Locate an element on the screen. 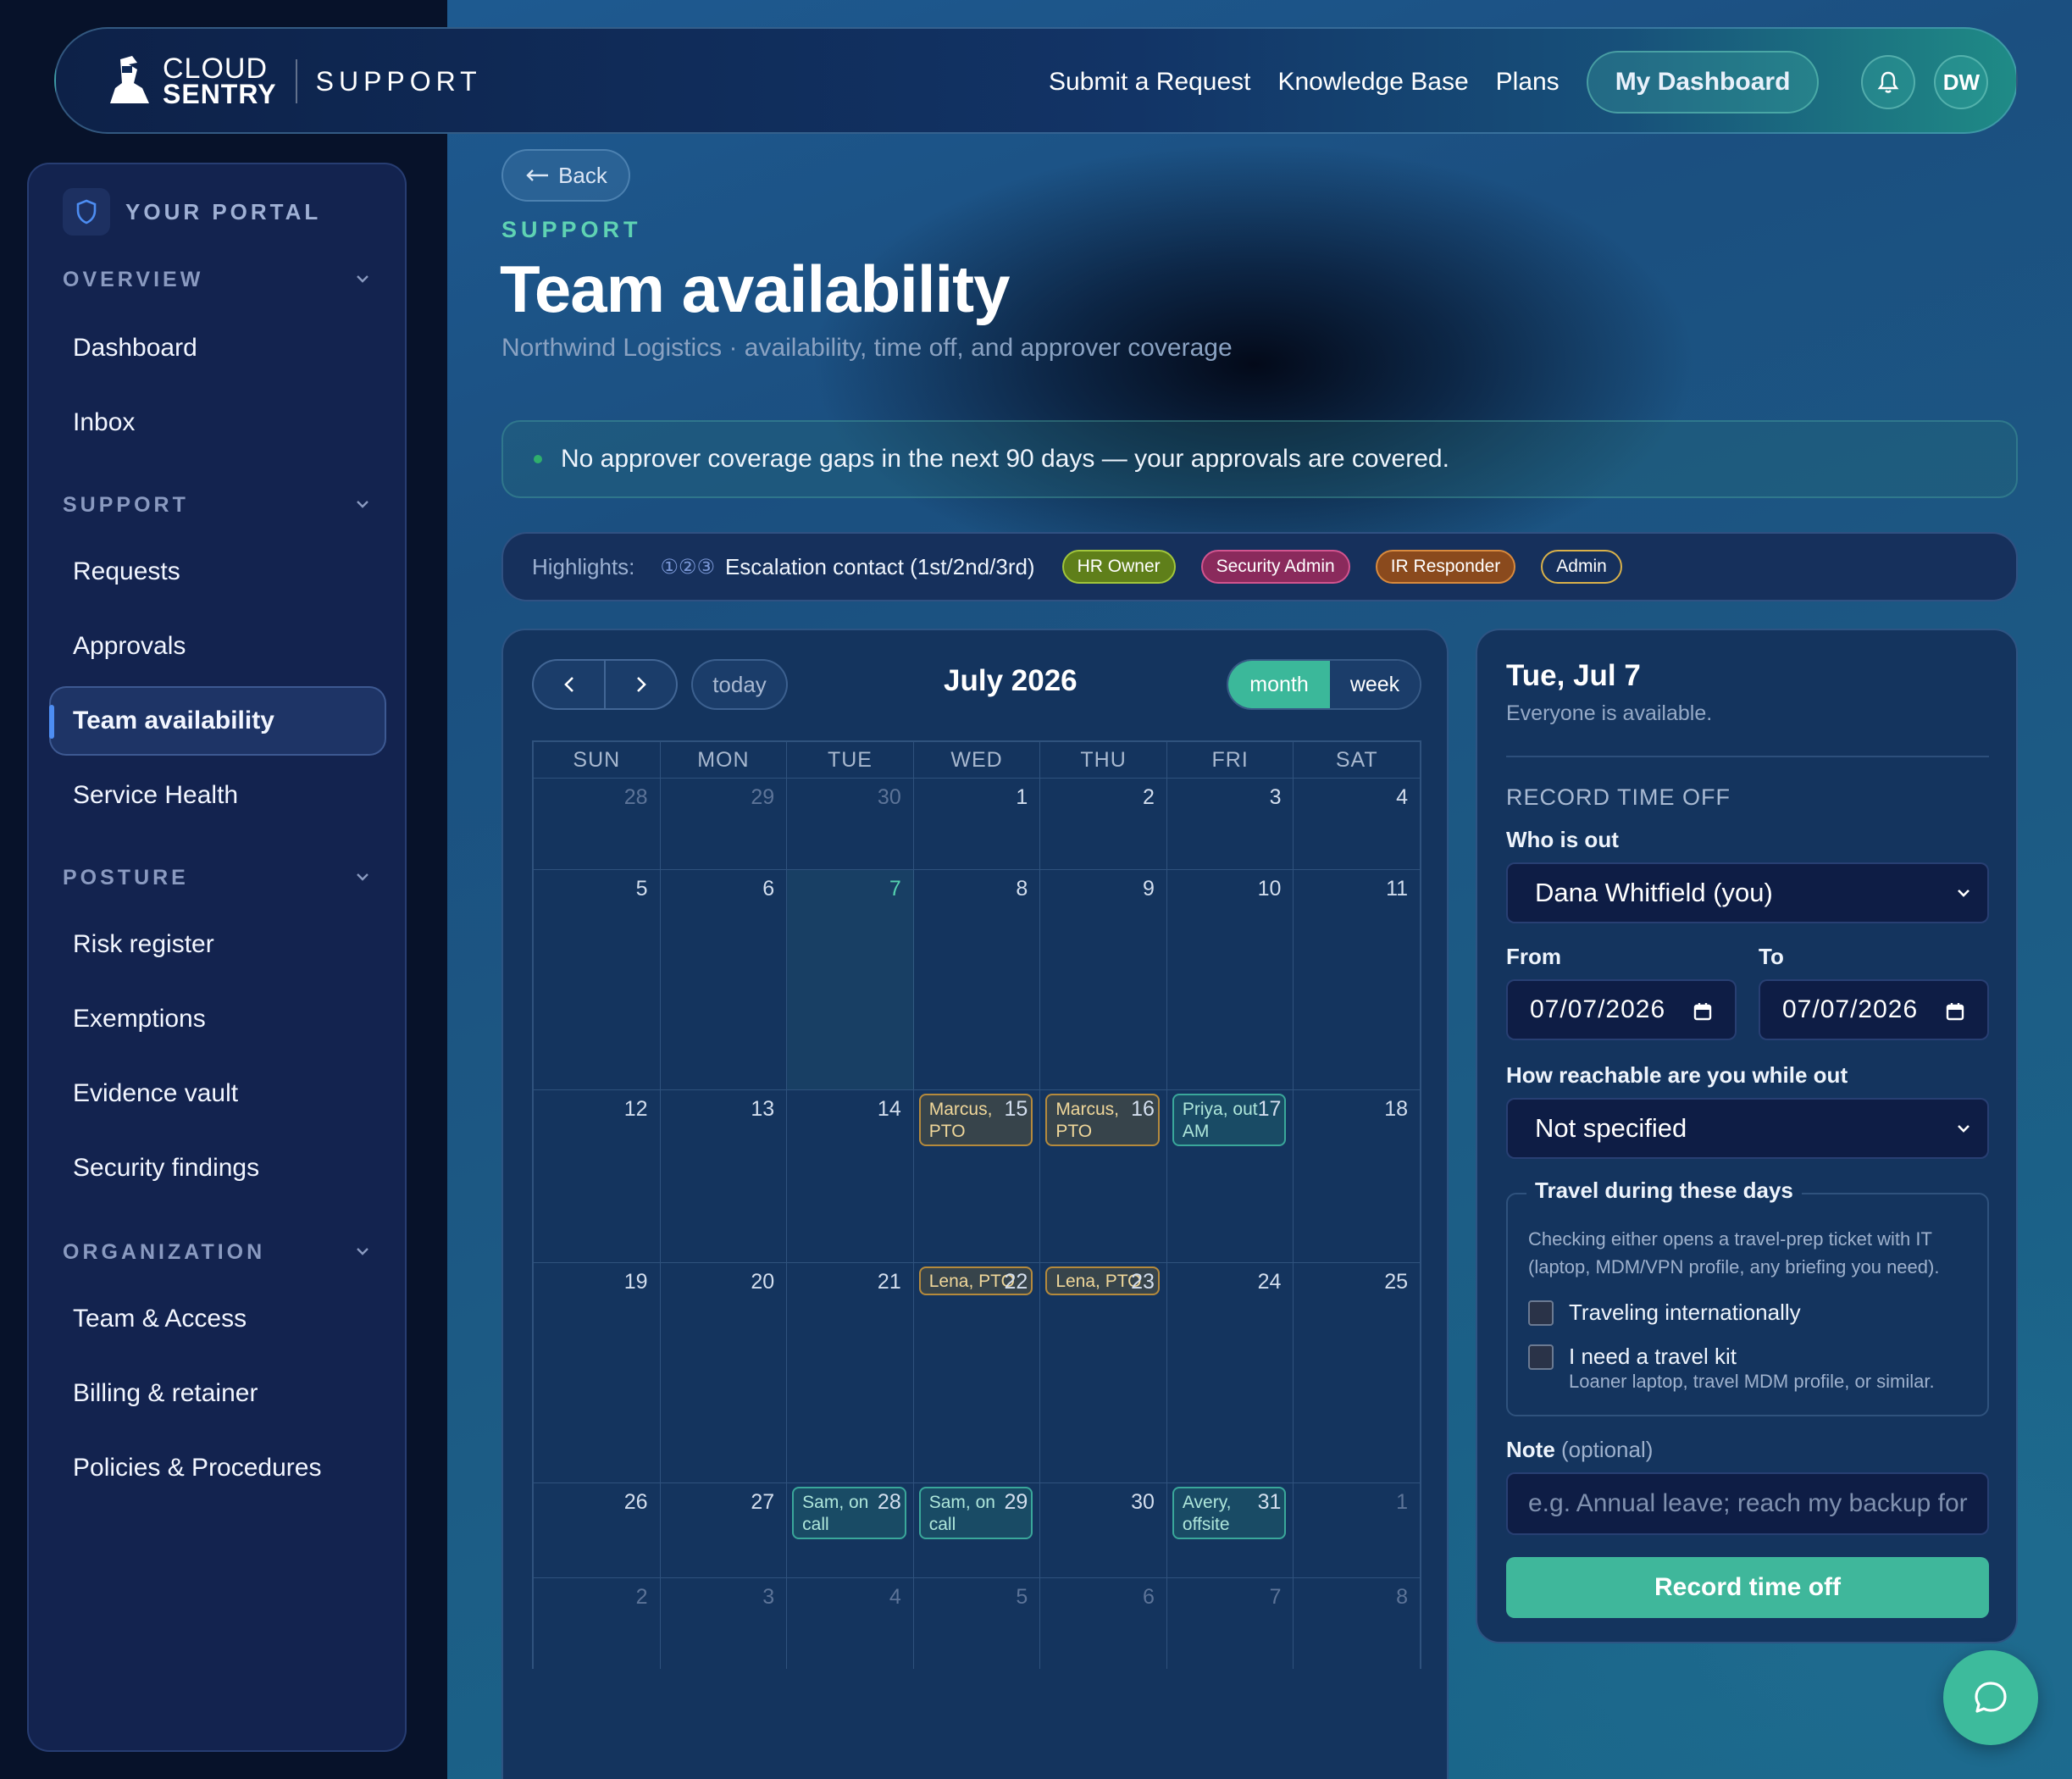 The width and height of the screenshot is (2072, 1779). calendar-day-cell: Avery, offsite 31 is located at coordinates (1230, 1530).